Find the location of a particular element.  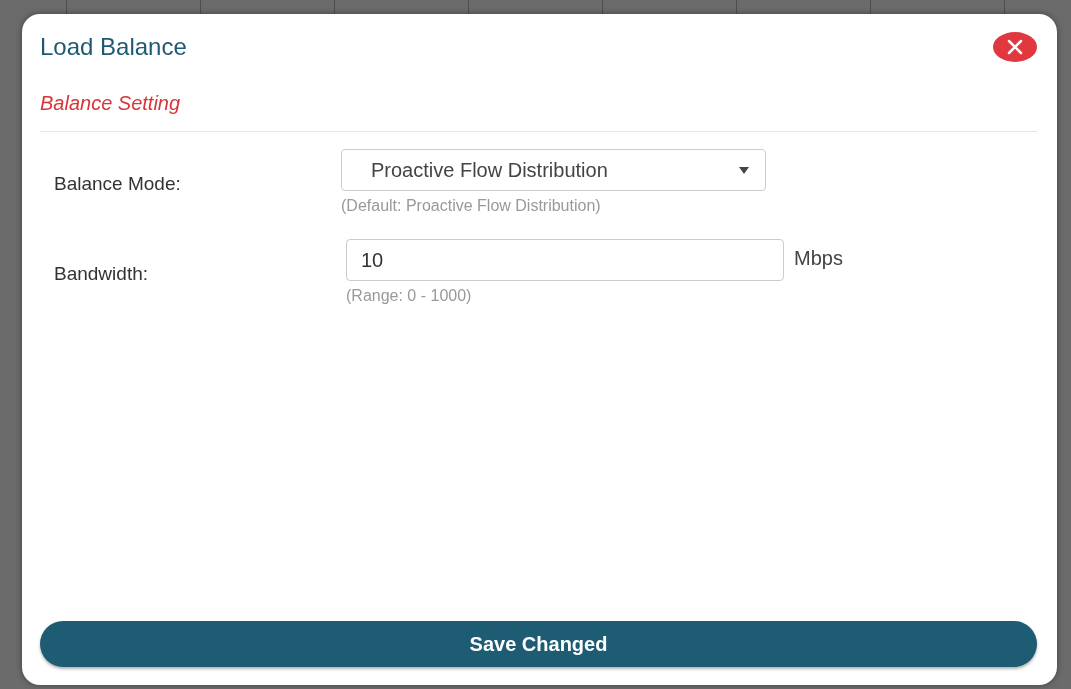

mode-dropdown: Proactive Flow Distribution is located at coordinates (553, 170).